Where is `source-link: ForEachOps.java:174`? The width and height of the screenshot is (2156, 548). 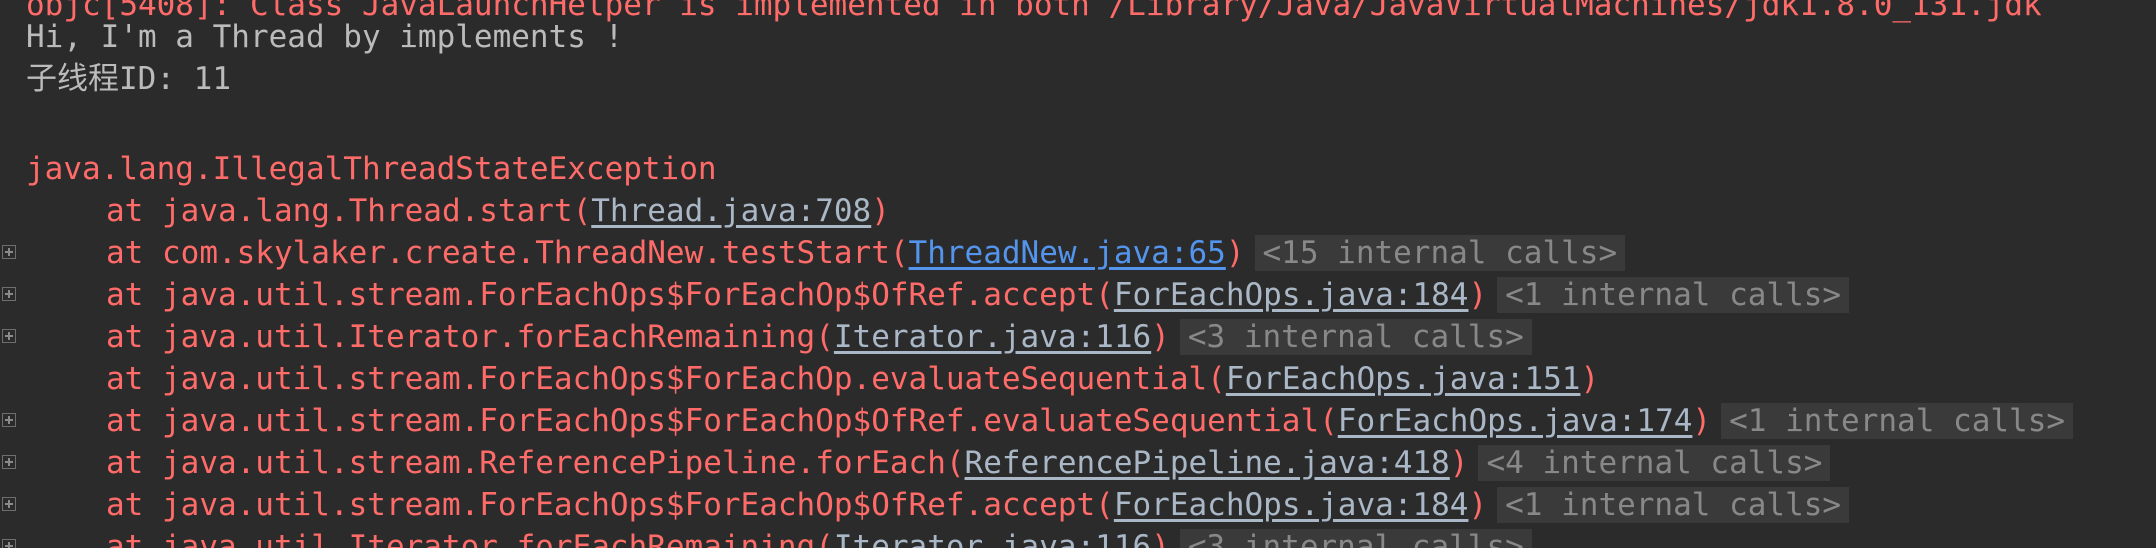 source-link: ForEachOps.java:174 is located at coordinates (1515, 421).